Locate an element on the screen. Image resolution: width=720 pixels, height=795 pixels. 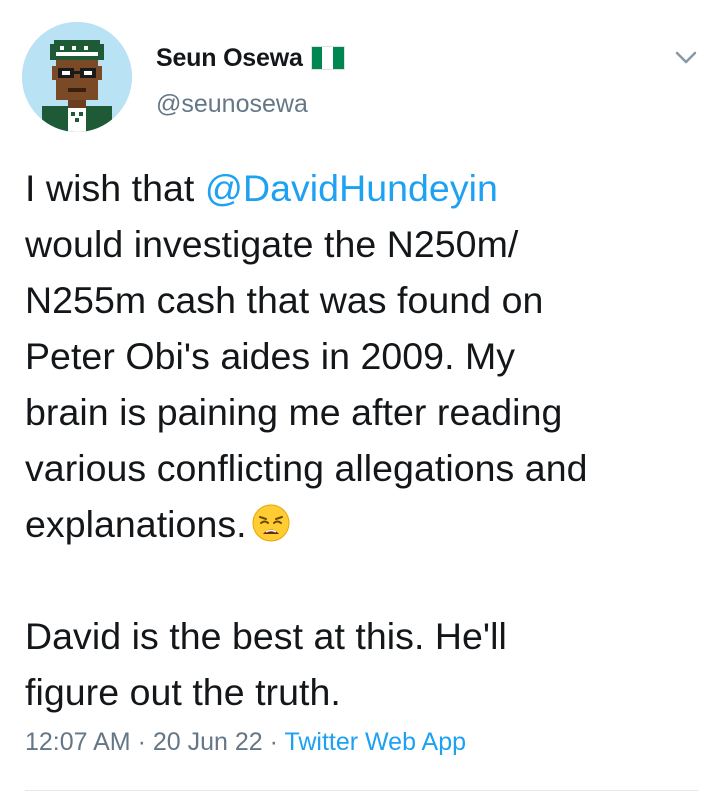
tweet-line: David is the best at this. He'll is located at coordinates (266, 636).